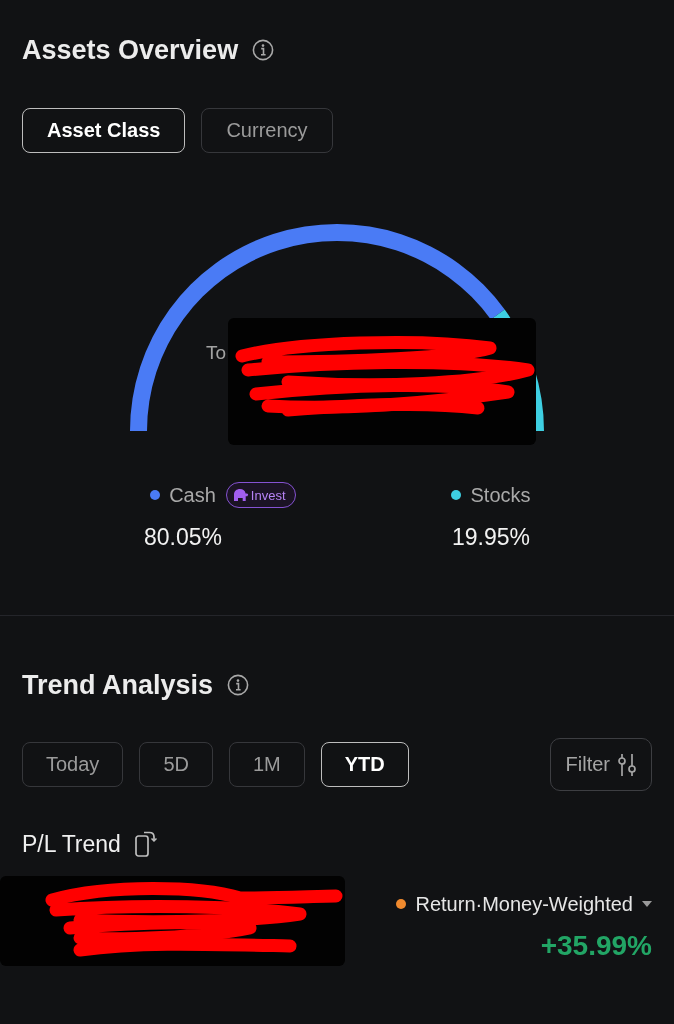 The height and width of the screenshot is (1024, 674). Describe the element at coordinates (491, 537) in the screenshot. I see `allocation-percent: 19.95%` at that location.